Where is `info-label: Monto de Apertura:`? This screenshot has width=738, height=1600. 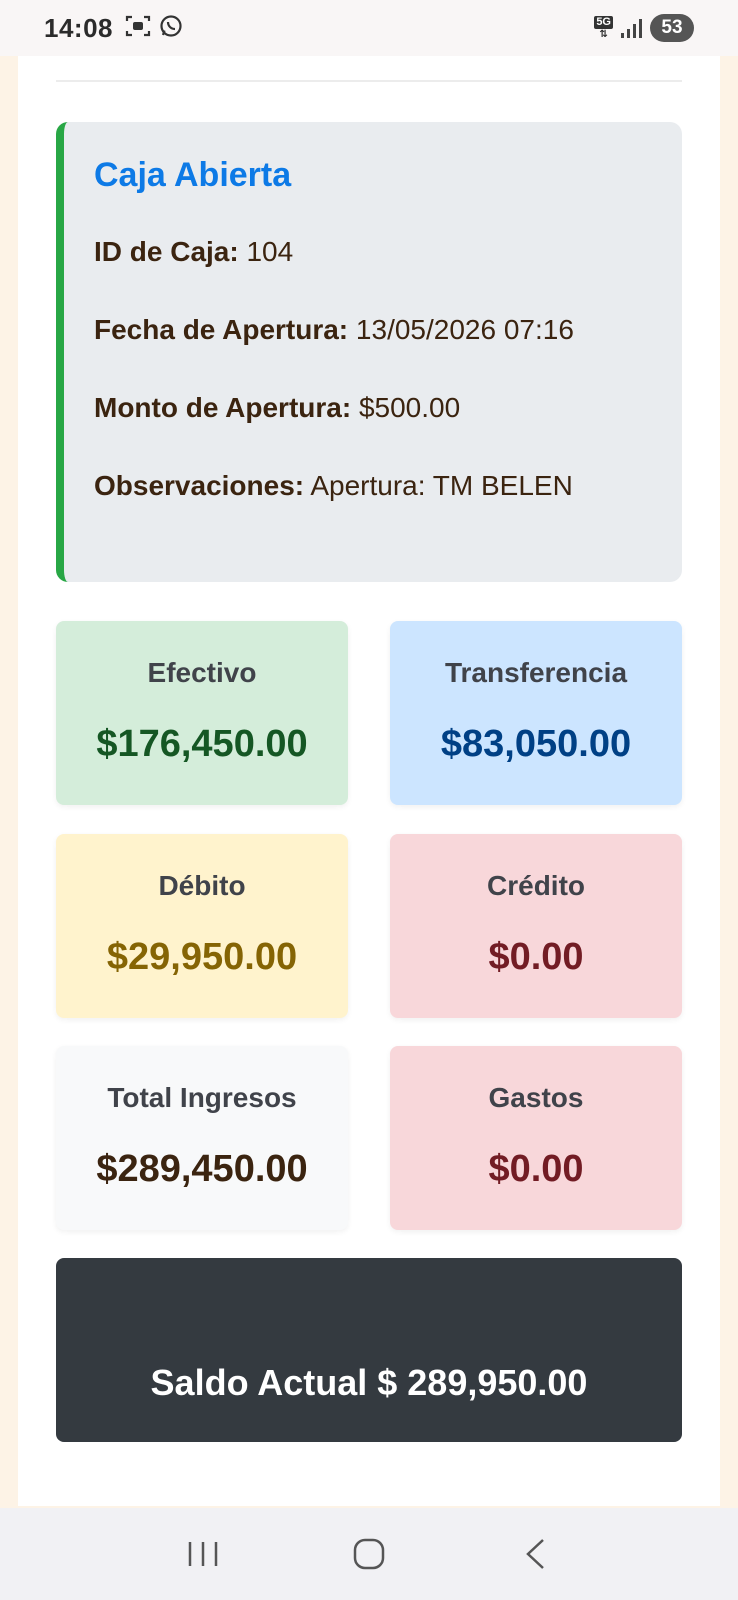 info-label: Monto de Apertura: is located at coordinates (223, 407).